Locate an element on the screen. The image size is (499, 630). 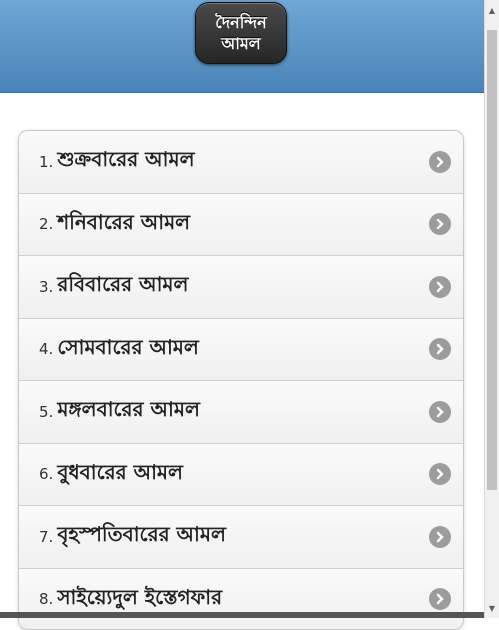
list-item-tuesday: 5. মঙ্গলবারের আমল is located at coordinates (241, 412).